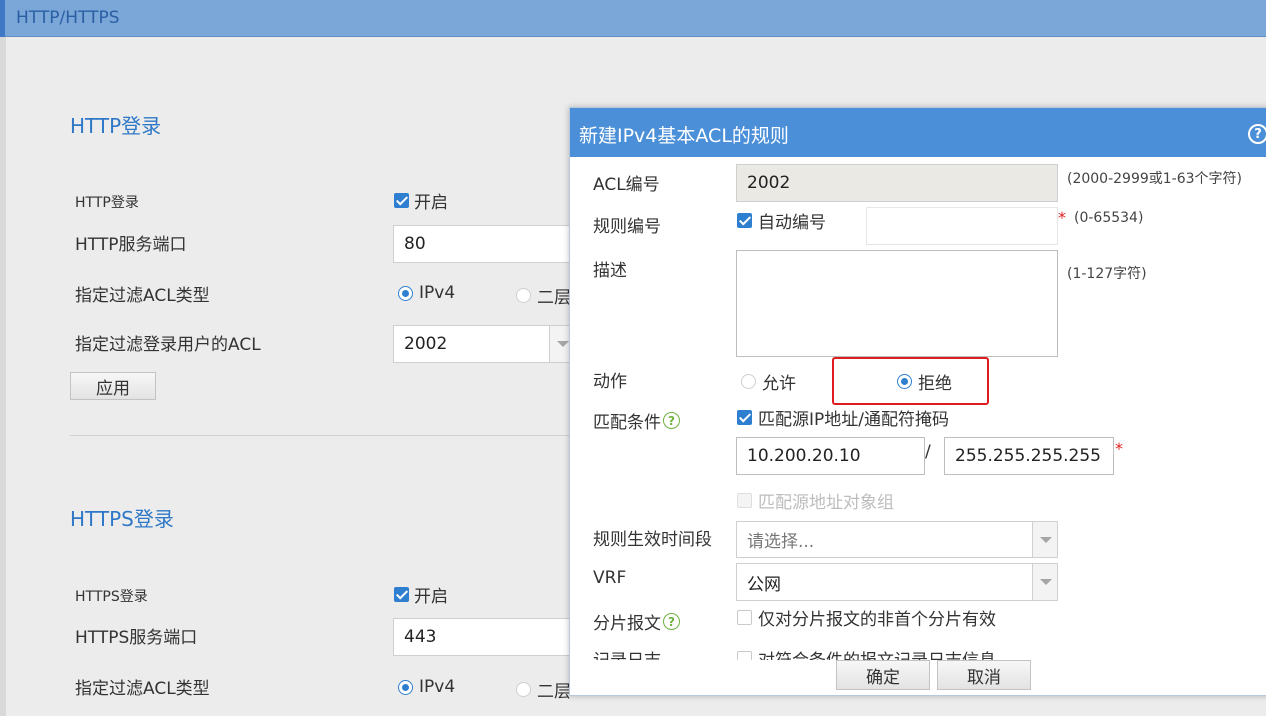  I want to click on fragment-label: 分片报文 ?, so click(636, 621).